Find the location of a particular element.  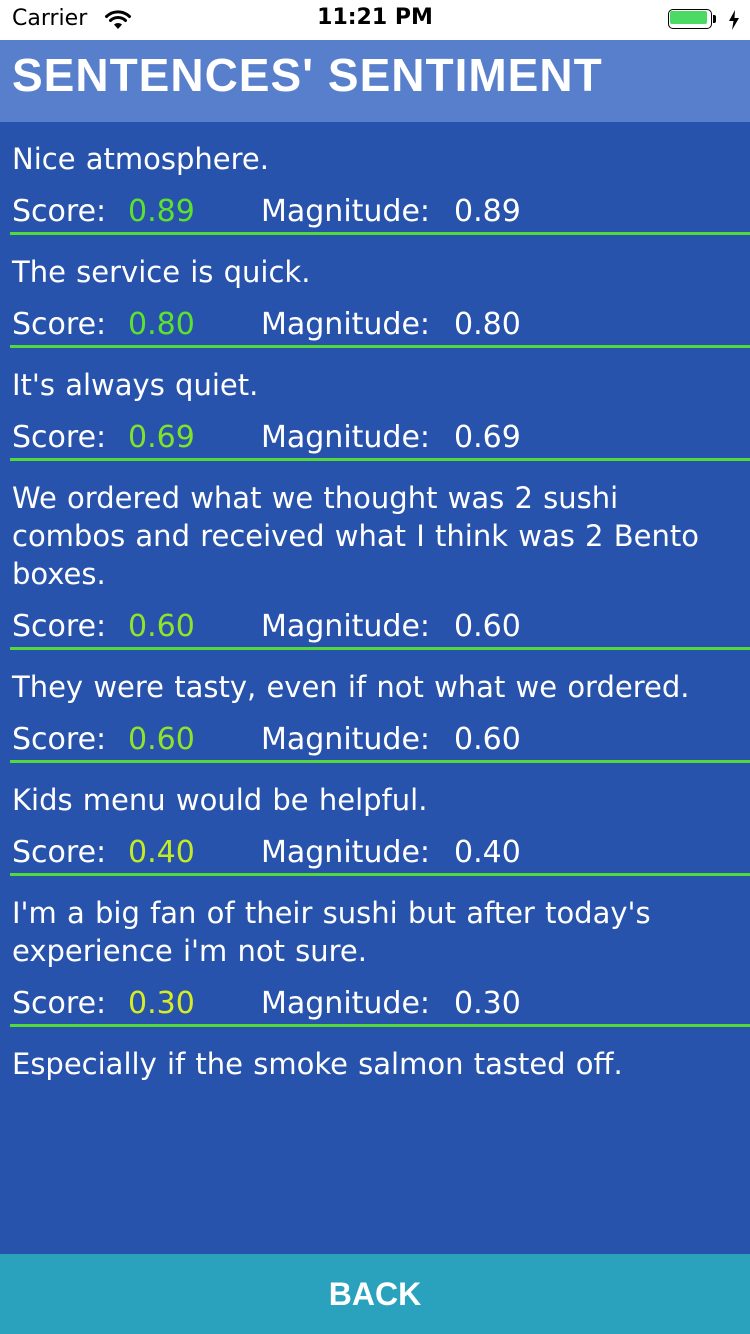

status-bar: Carrier 11:21 PM is located at coordinates (375, 20).